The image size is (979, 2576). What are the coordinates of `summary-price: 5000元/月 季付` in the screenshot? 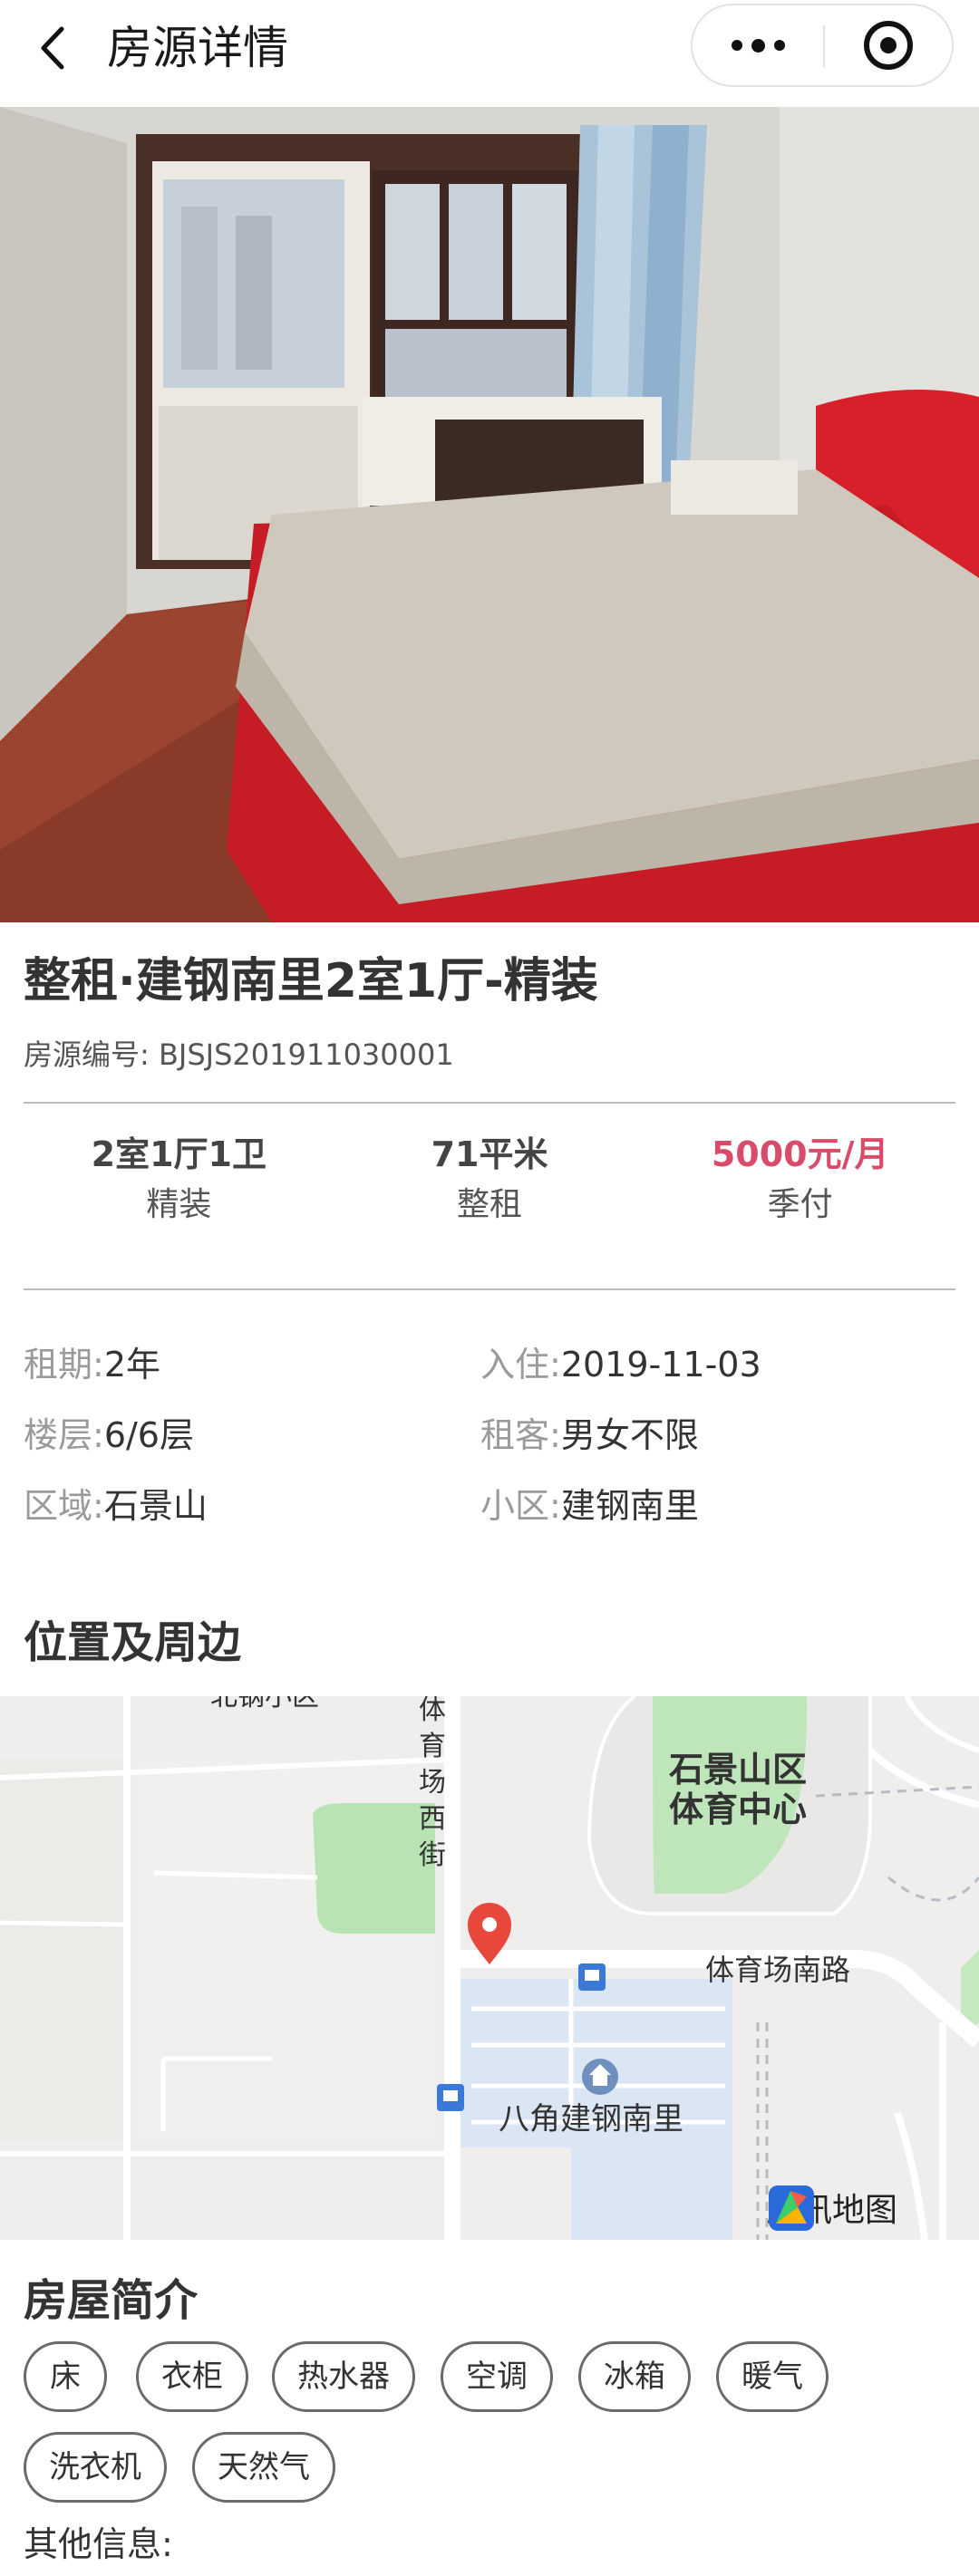 It's located at (800, 1192).